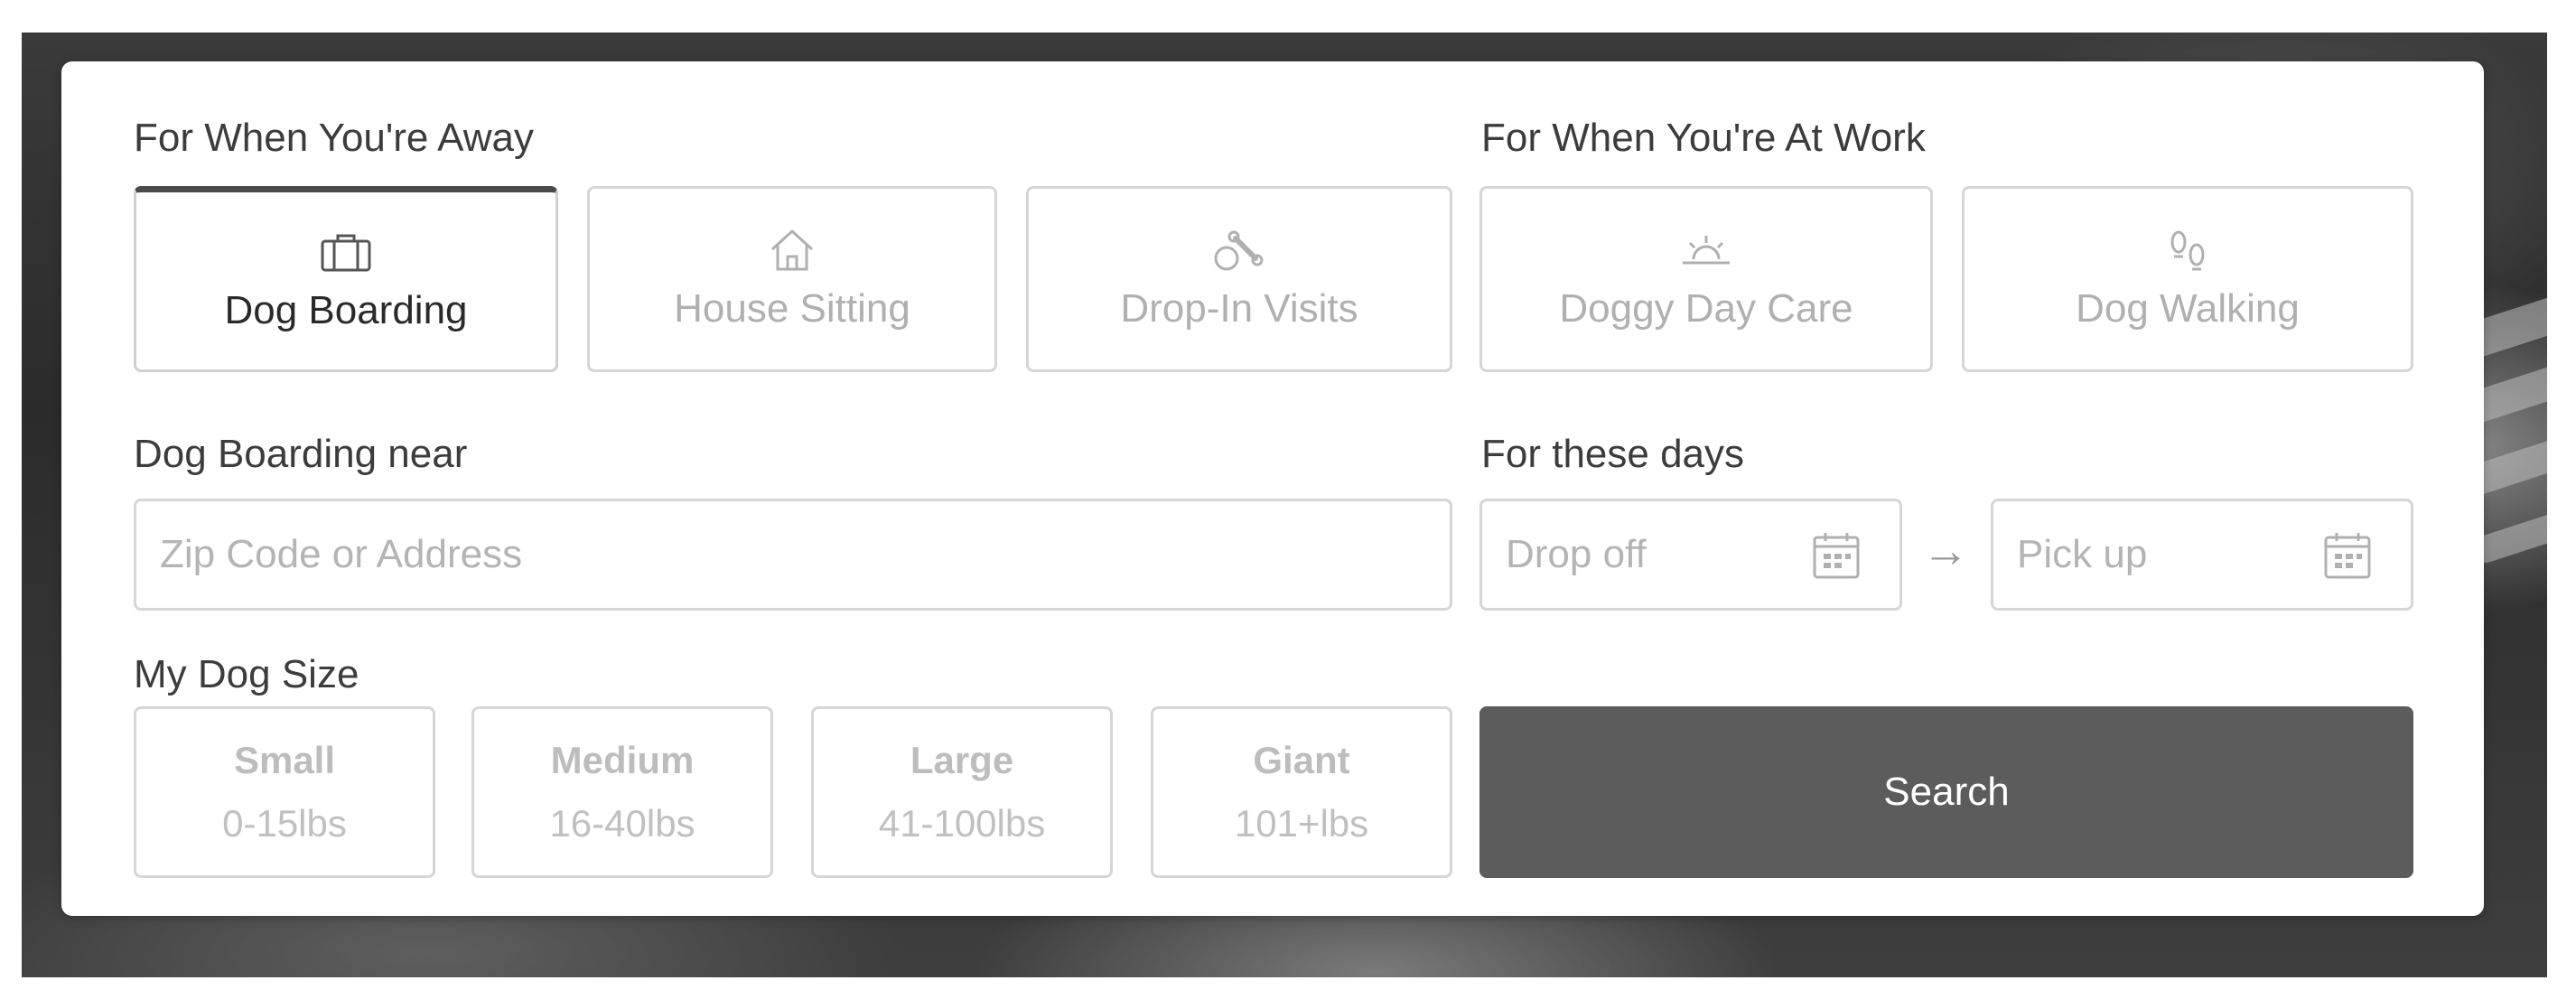 The width and height of the screenshot is (2576, 999). I want to click on work-section-label: For When You're At Work, so click(1704, 138).